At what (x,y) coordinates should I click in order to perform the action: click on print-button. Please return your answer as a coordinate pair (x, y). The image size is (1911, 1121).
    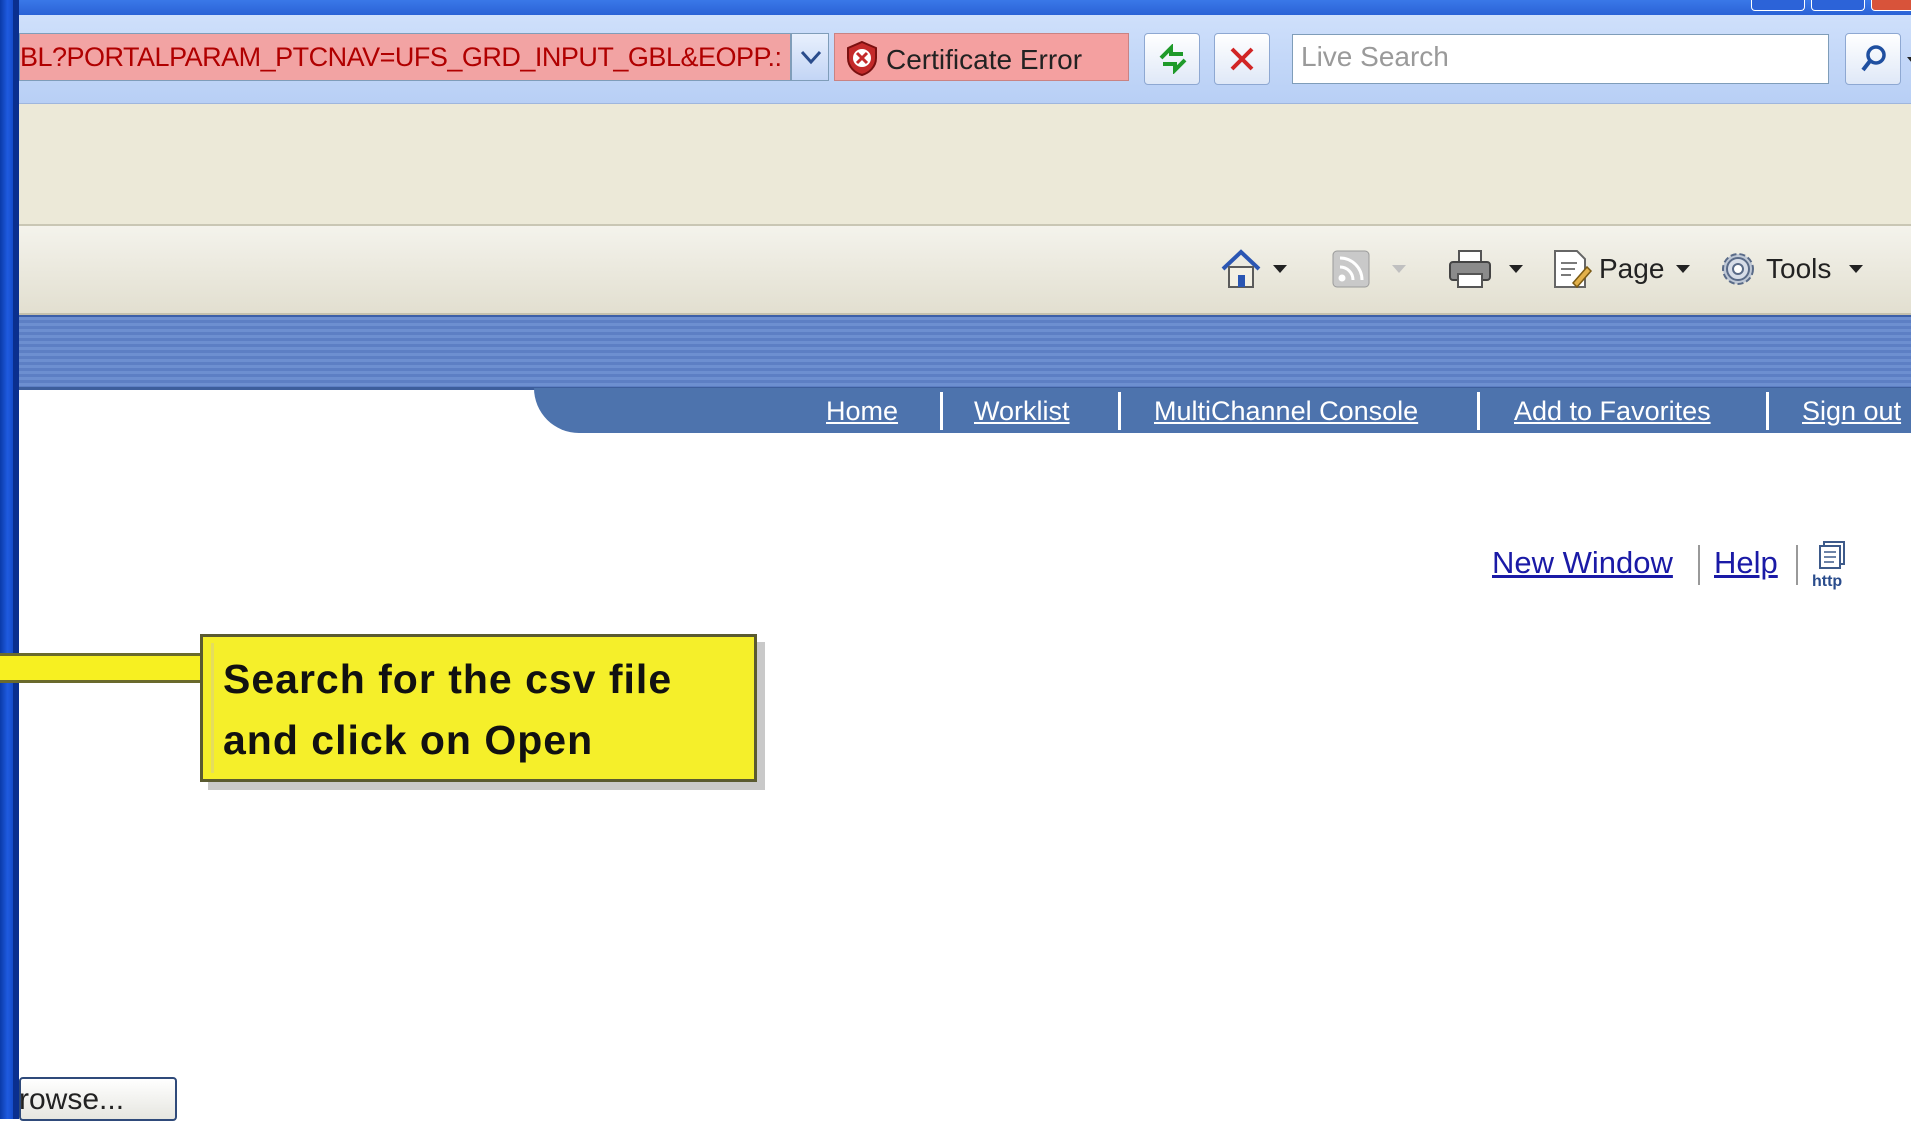
    Looking at the image, I should click on (1485, 269).